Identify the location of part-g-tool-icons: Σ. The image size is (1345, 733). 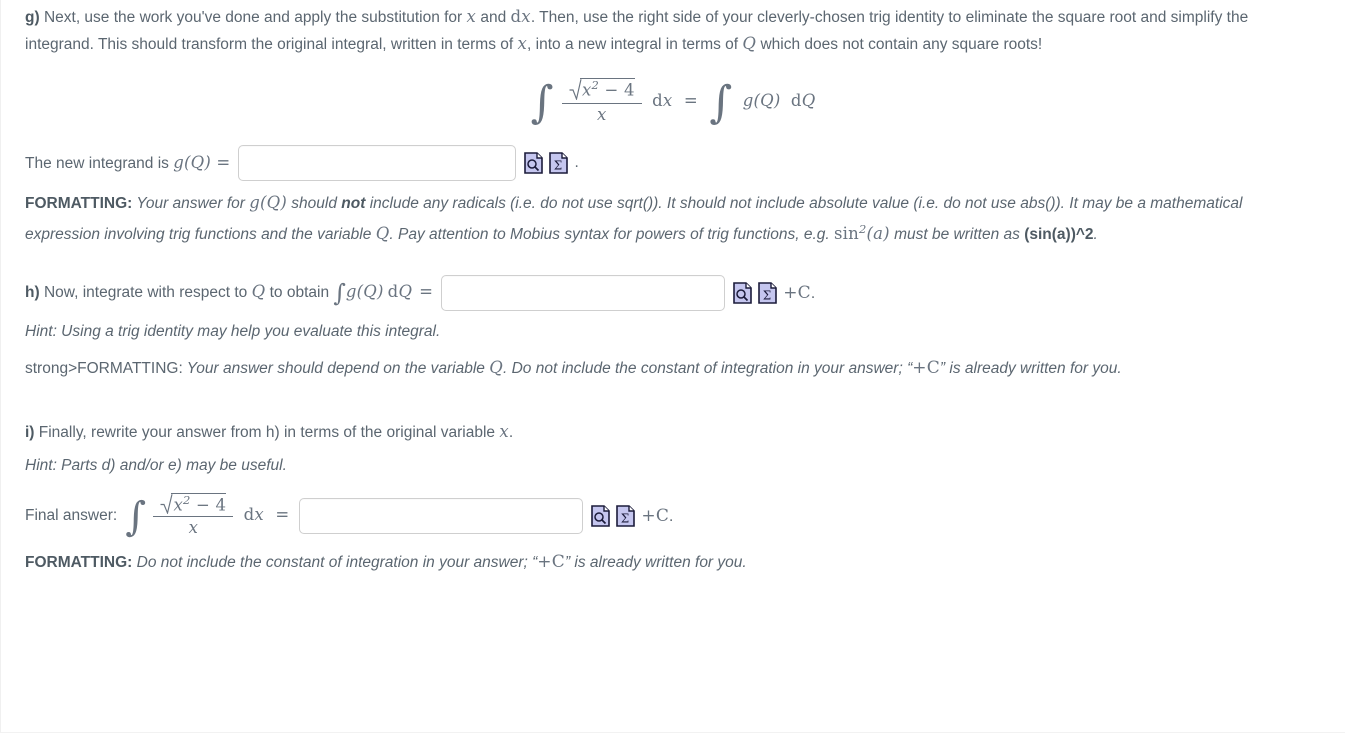
(546, 163).